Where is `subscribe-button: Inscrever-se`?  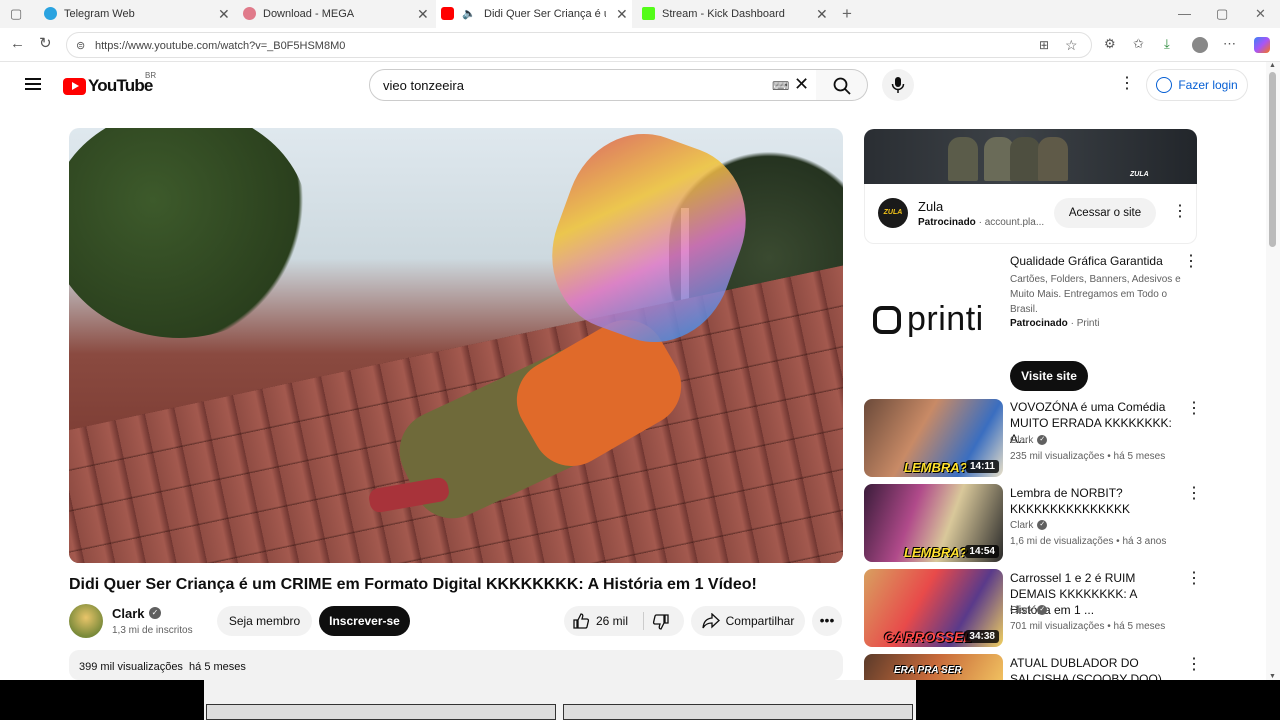 subscribe-button: Inscrever-se is located at coordinates (364, 621).